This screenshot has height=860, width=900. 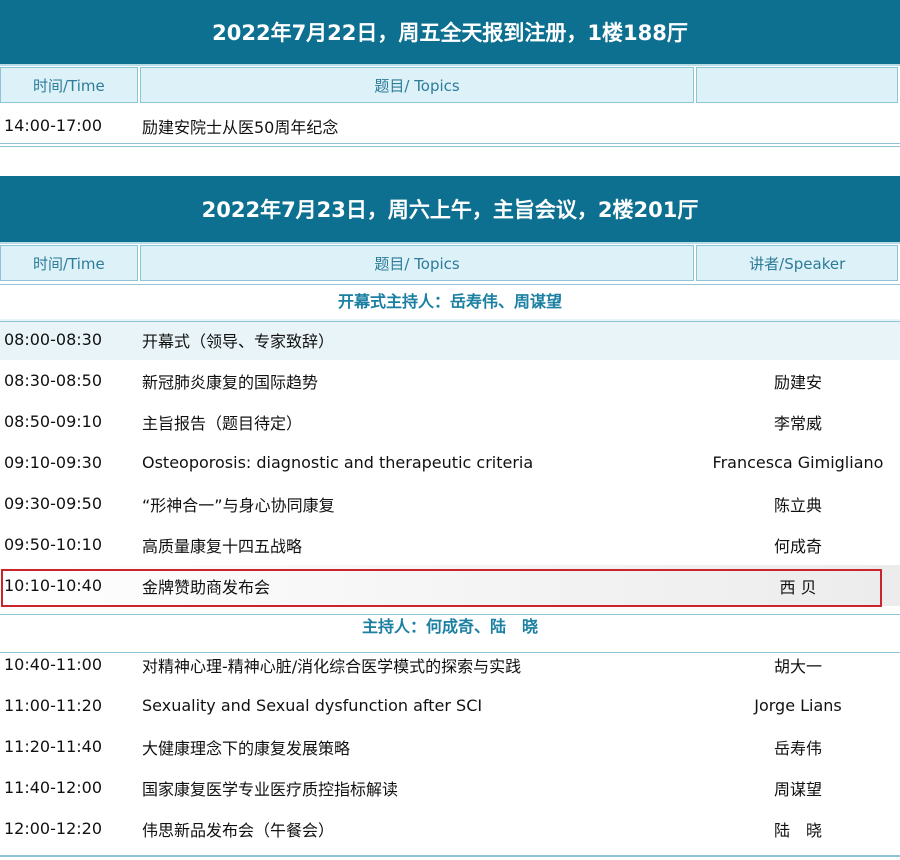 I want to click on row-time: 09:50-10:10, so click(x=53, y=544).